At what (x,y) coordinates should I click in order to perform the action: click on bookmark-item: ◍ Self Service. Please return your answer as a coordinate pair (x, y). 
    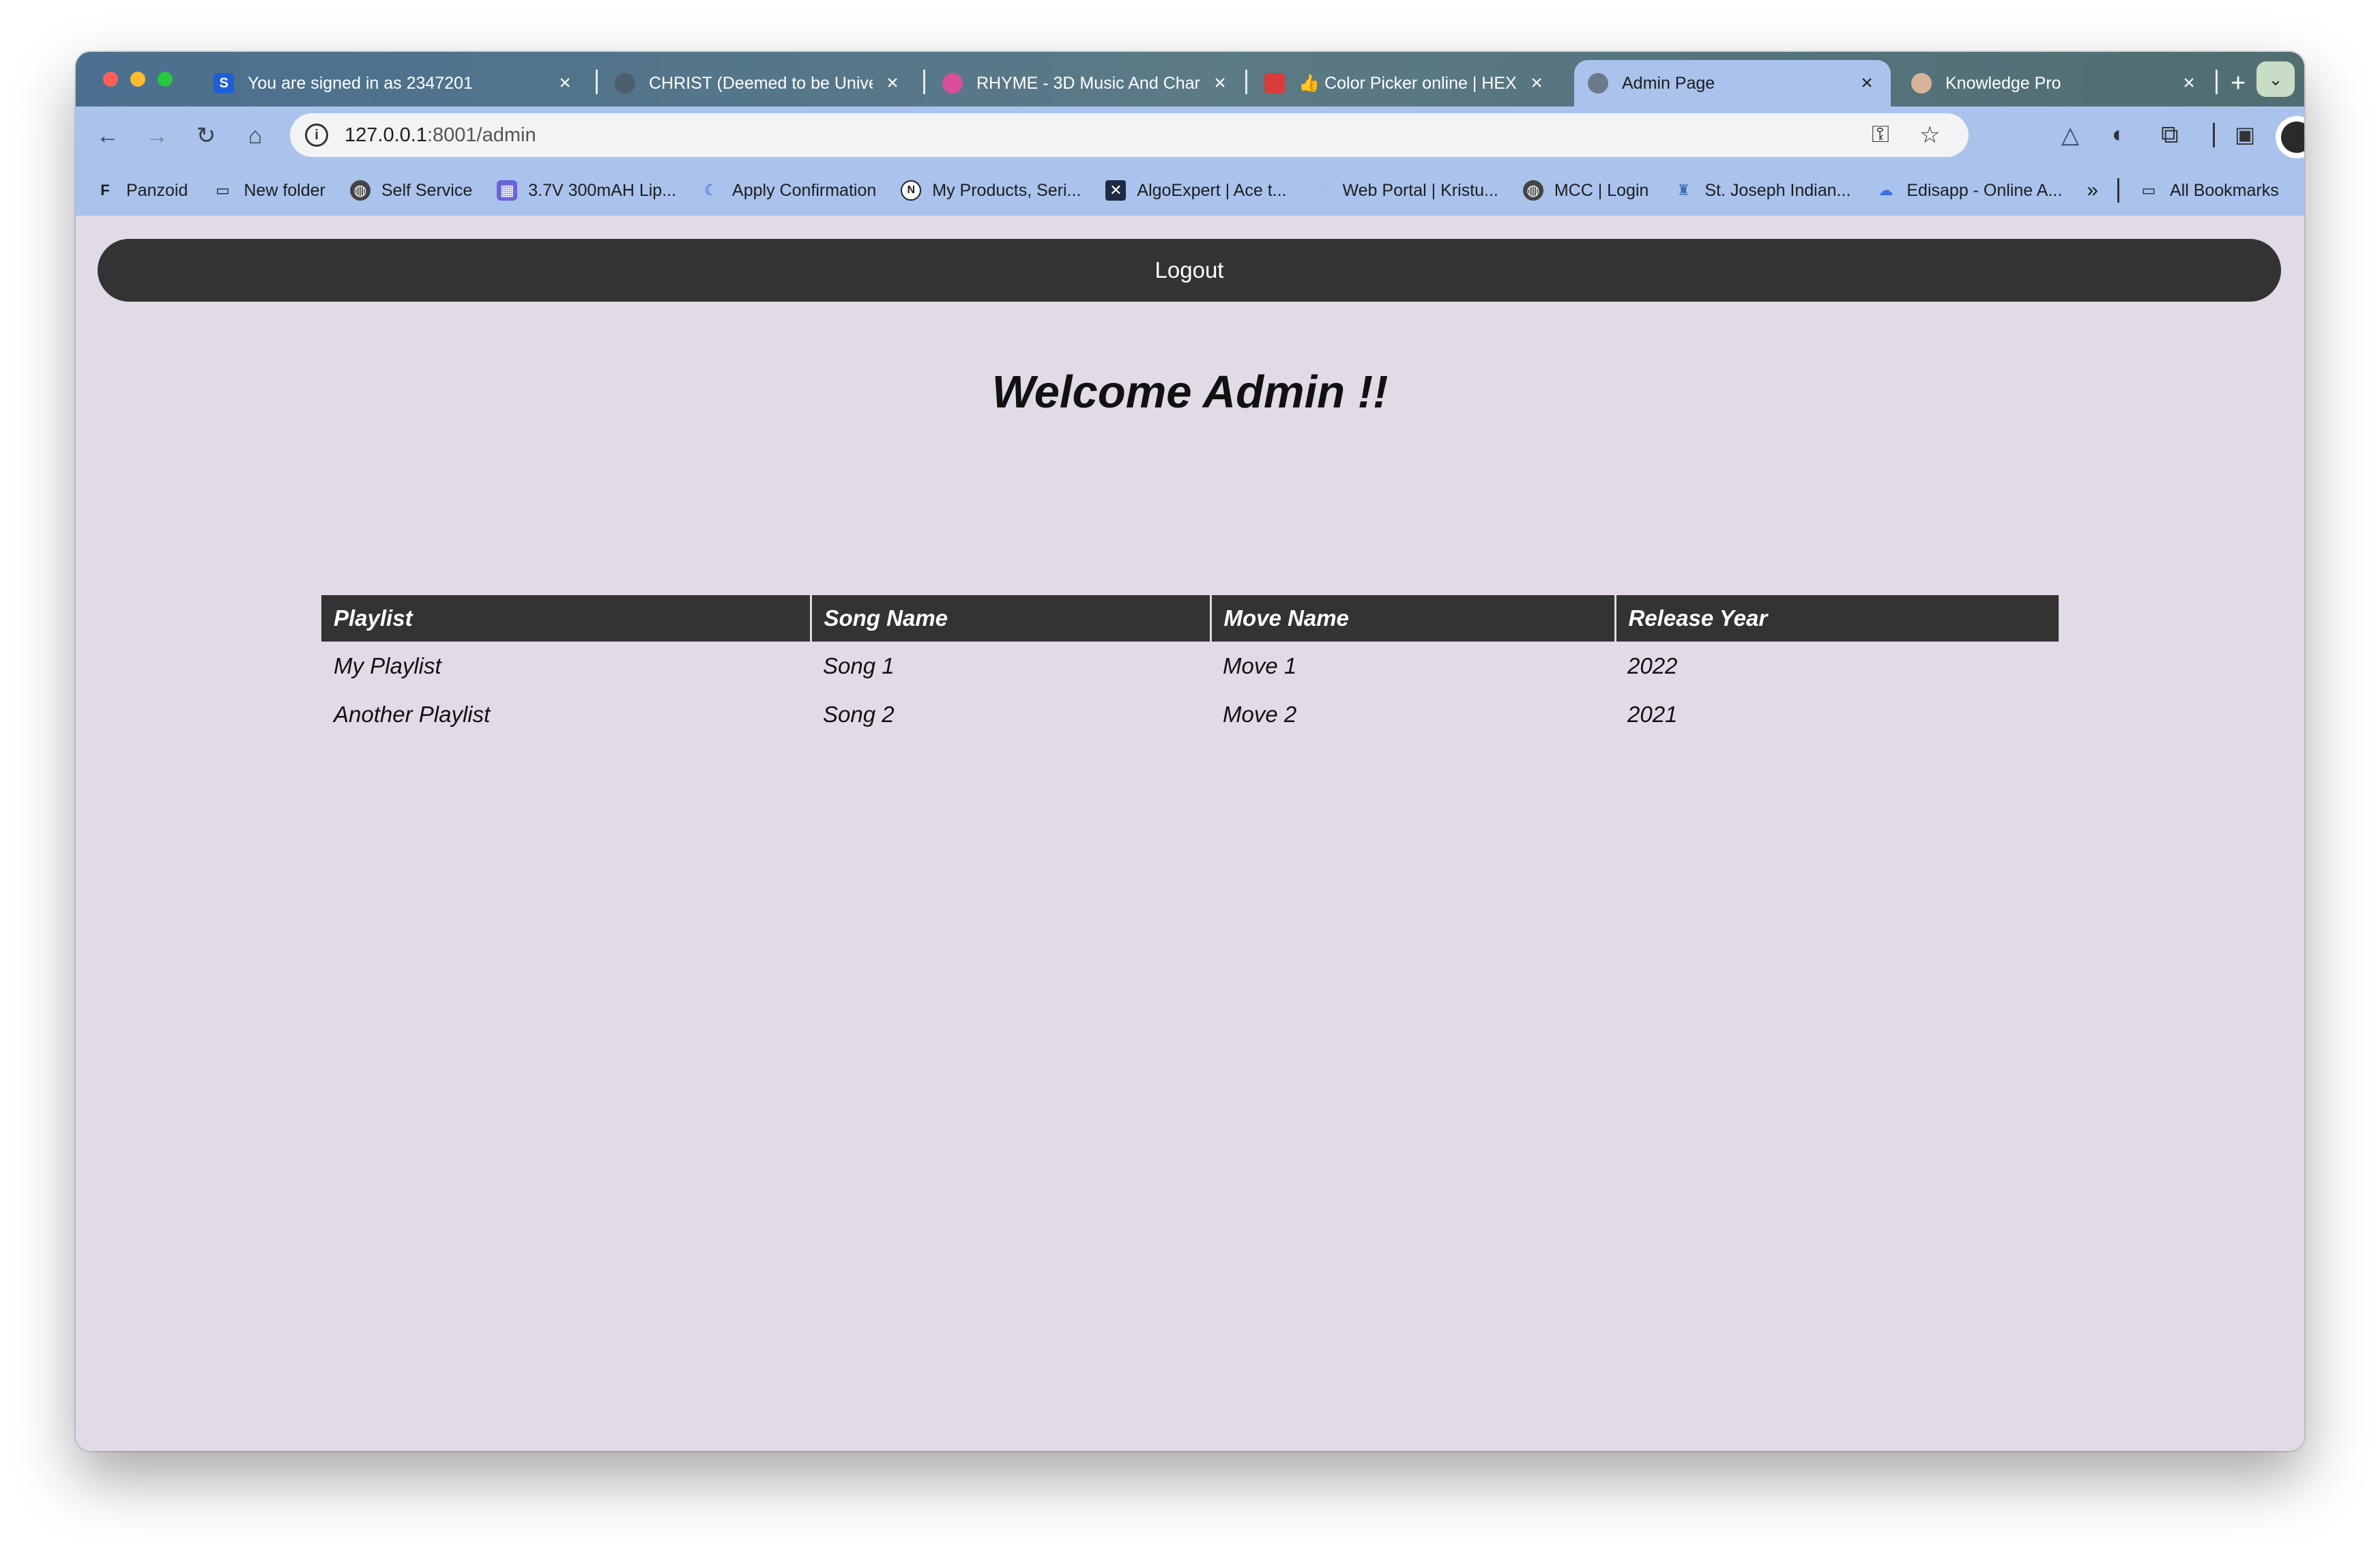
    Looking at the image, I should click on (411, 190).